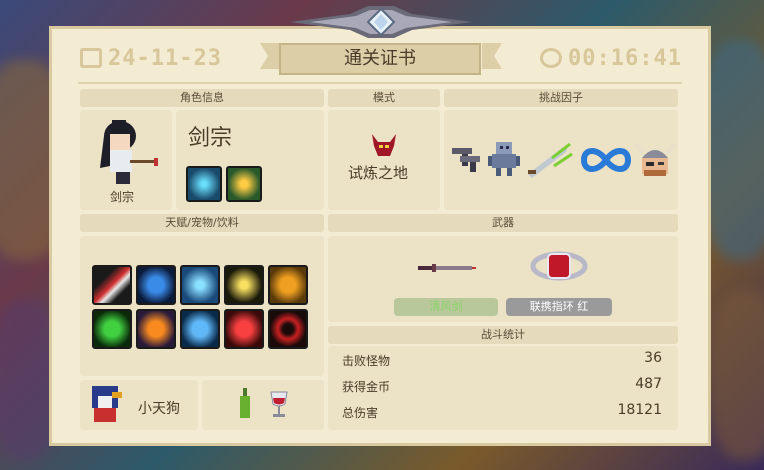 Image resolution: width=764 pixels, height=470 pixels. I want to click on clock-icon, so click(551, 58).